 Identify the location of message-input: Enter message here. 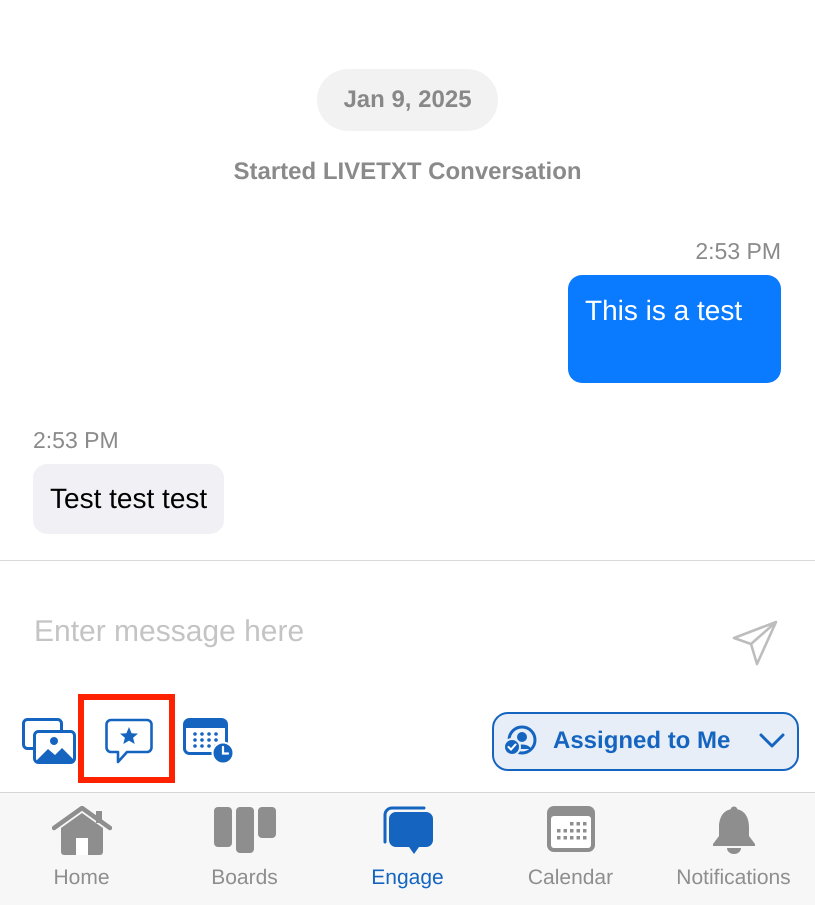
(374, 632).